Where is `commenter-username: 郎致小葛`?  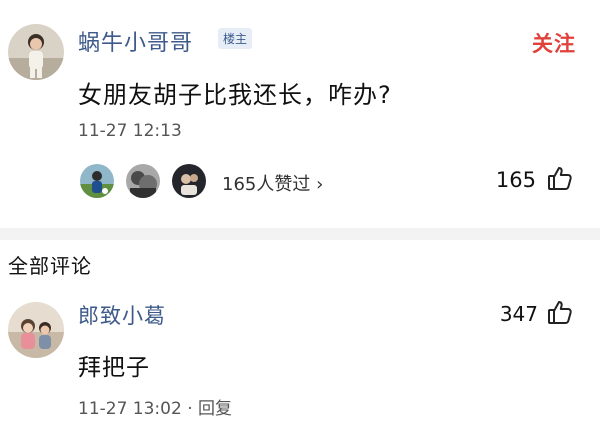
commenter-username: 郎致小葛 is located at coordinates (122, 315).